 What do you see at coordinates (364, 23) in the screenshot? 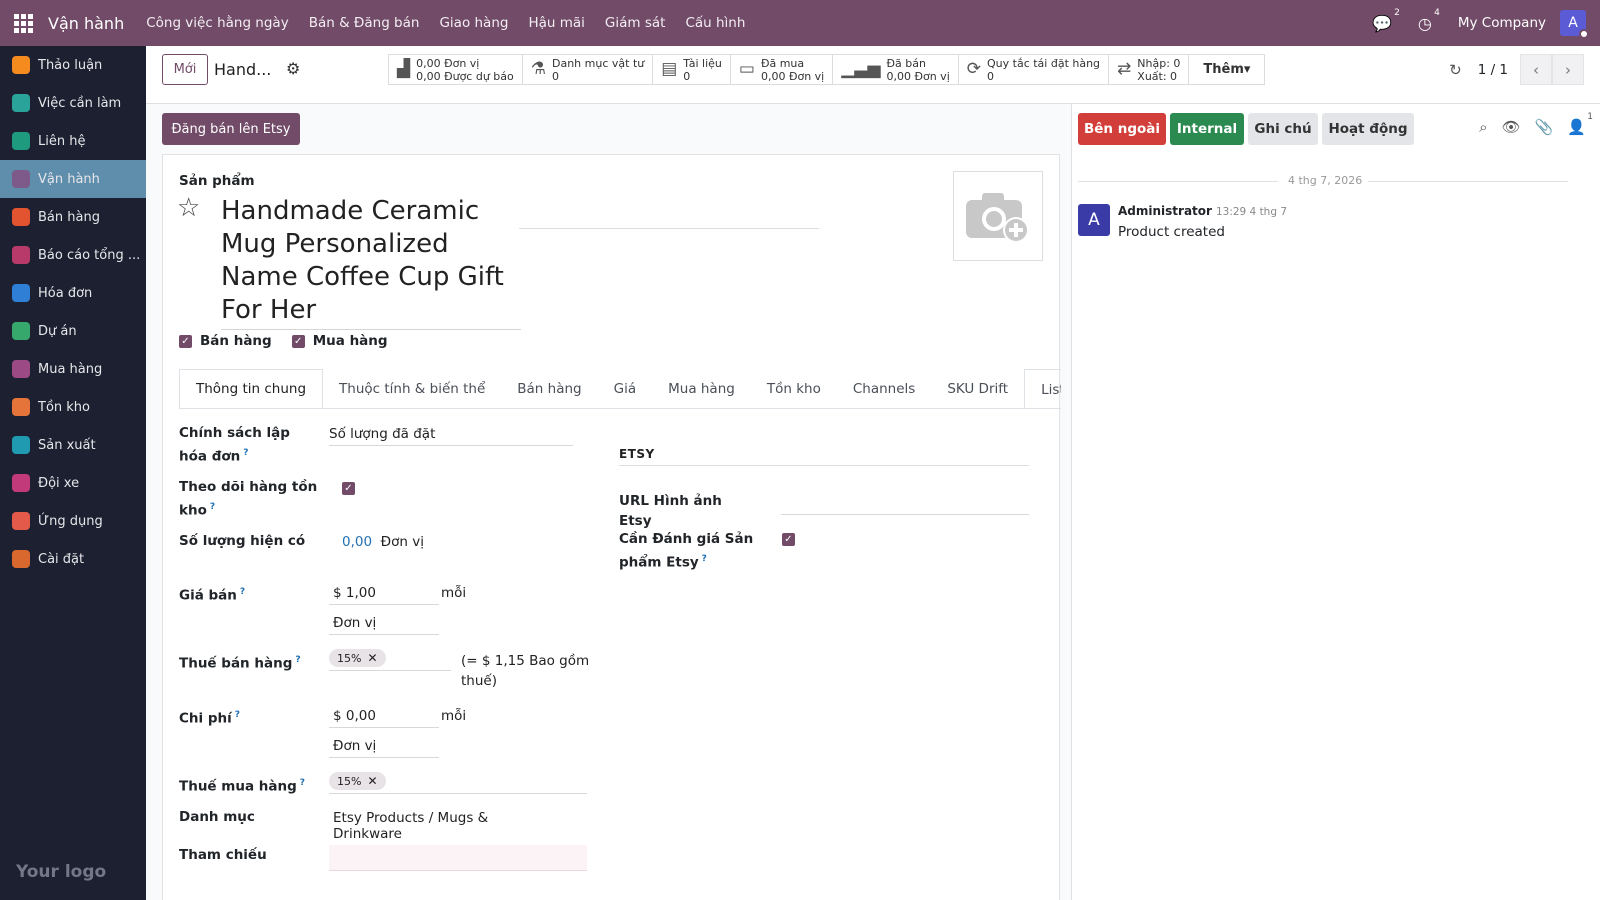
I see `menu-sales-listing: Bán & Đăng bán` at bounding box center [364, 23].